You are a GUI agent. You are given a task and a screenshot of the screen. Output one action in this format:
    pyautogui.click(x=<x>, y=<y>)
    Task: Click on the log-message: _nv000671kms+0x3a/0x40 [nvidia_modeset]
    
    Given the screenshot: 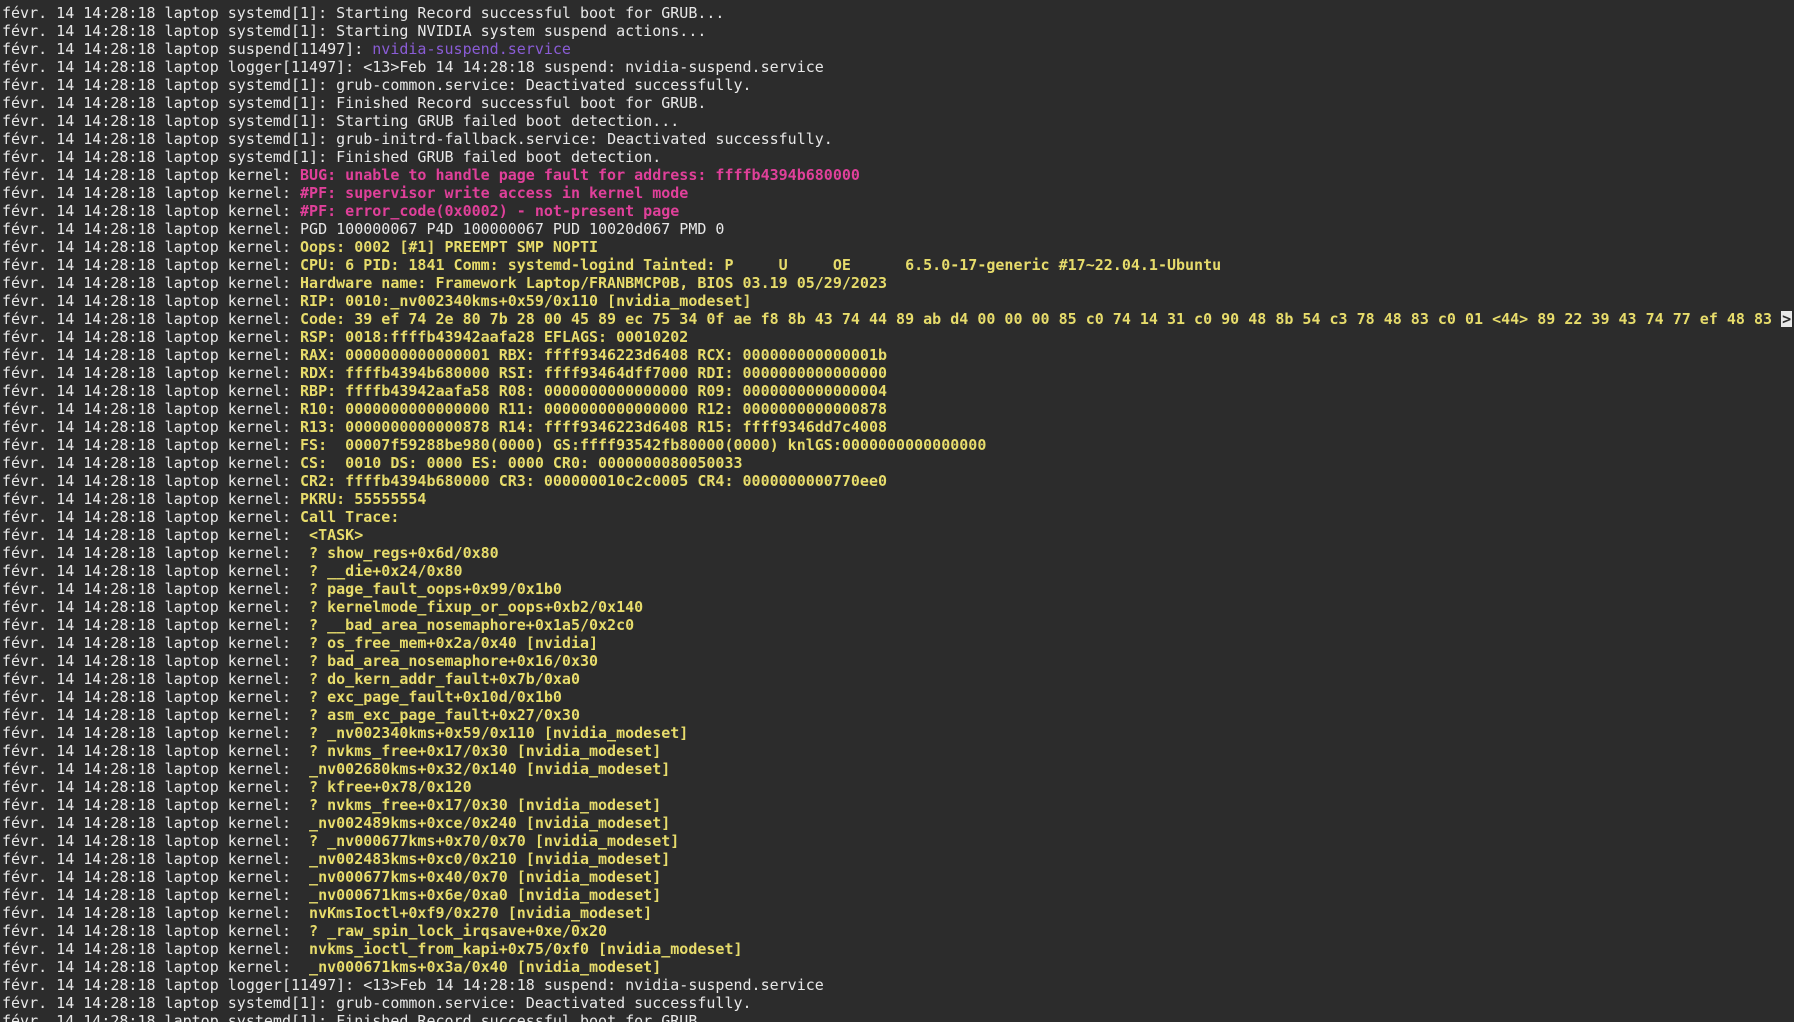 What is the action you would take?
    pyautogui.click(x=481, y=967)
    